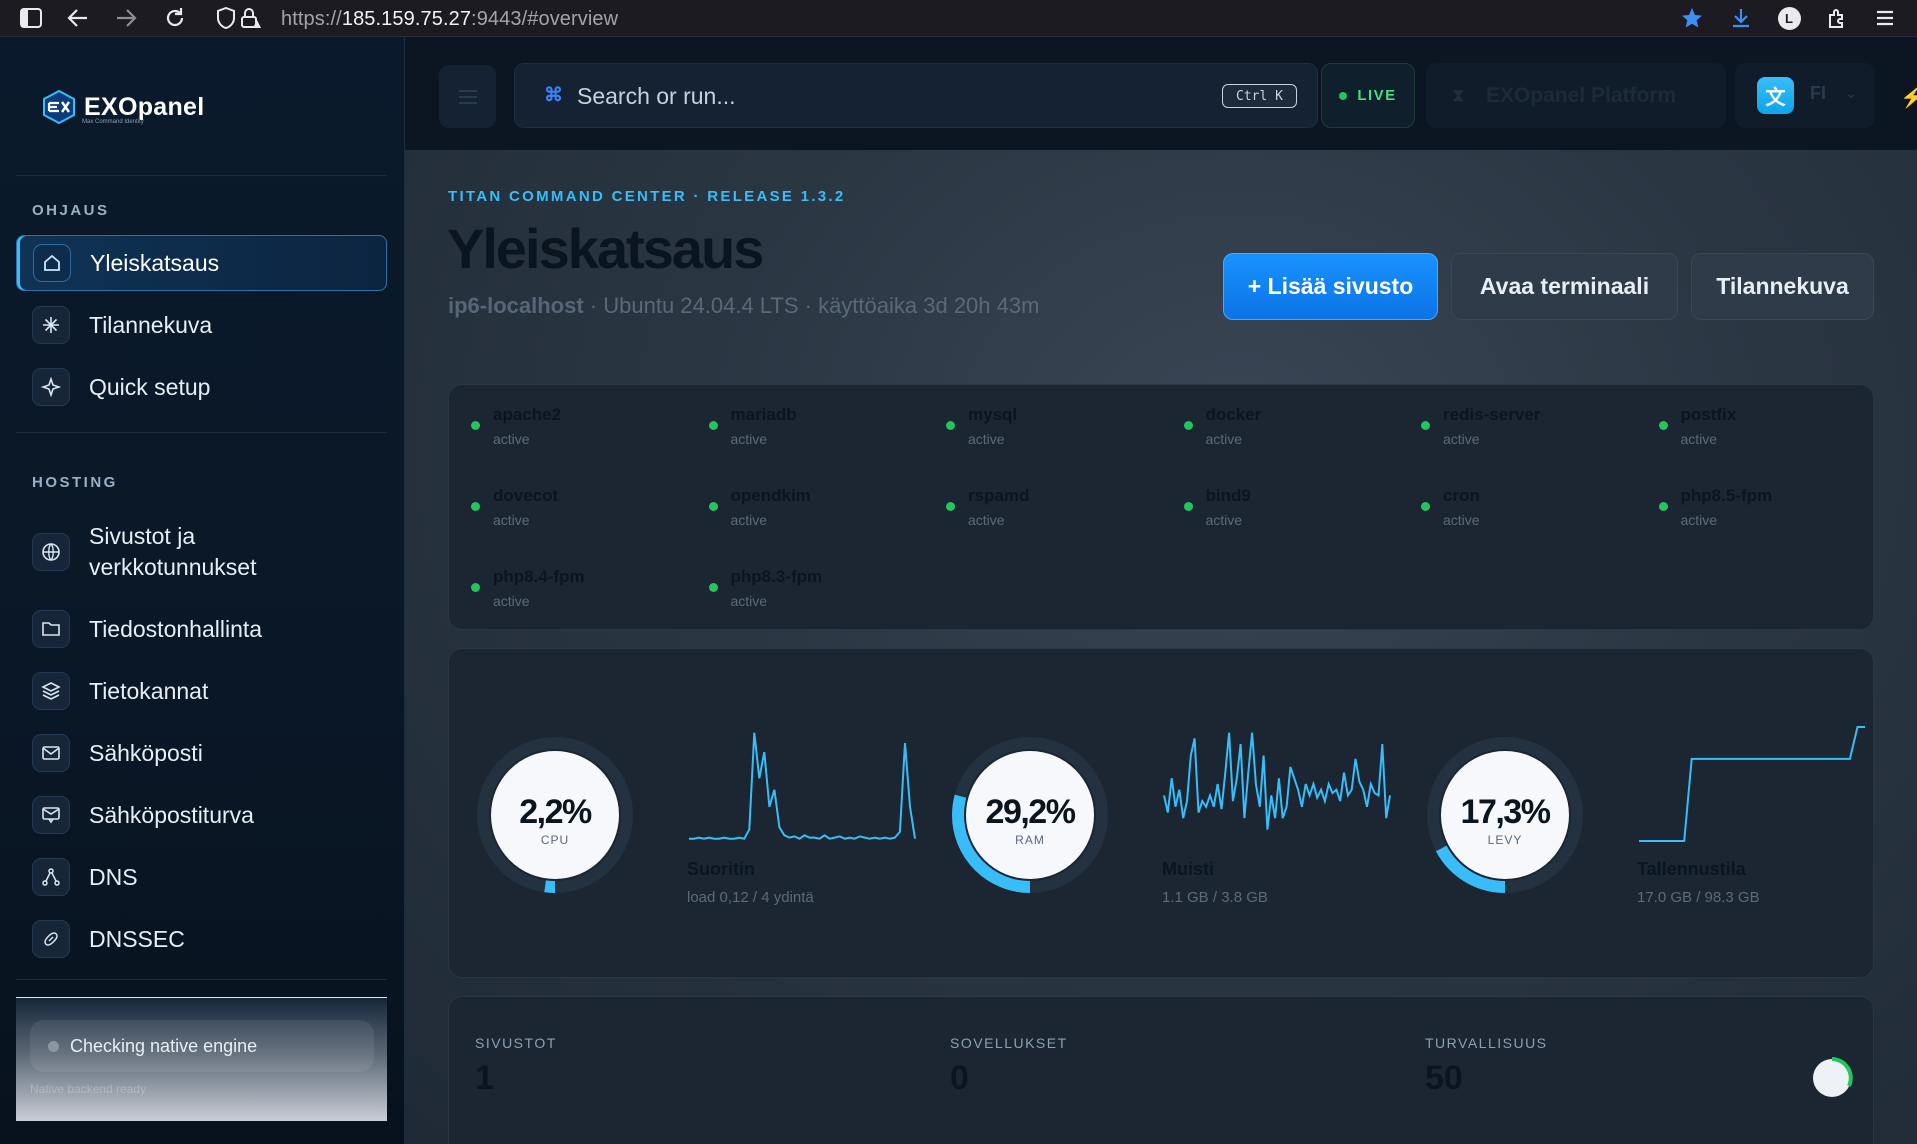 Image resolution: width=1917 pixels, height=1144 pixels. What do you see at coordinates (151, 324) in the screenshot?
I see `sidebar-item-label: Tilannekuva` at bounding box center [151, 324].